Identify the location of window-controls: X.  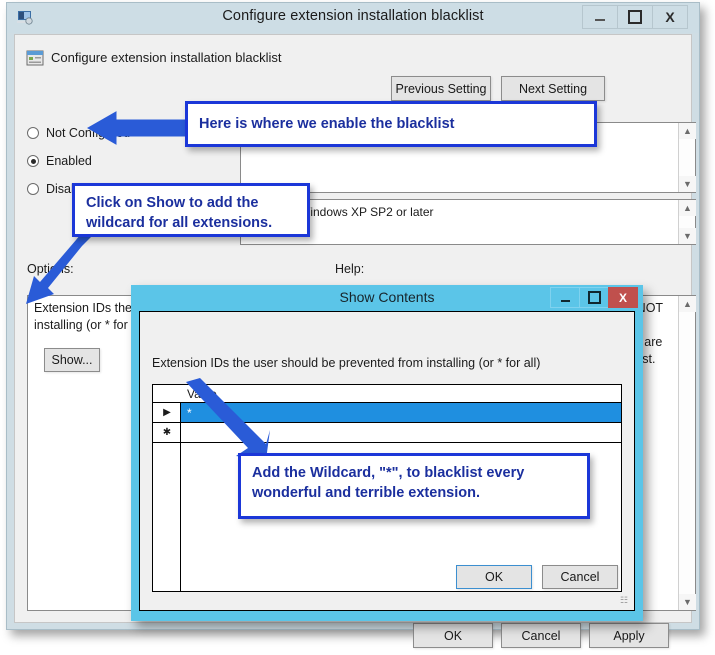
(635, 17).